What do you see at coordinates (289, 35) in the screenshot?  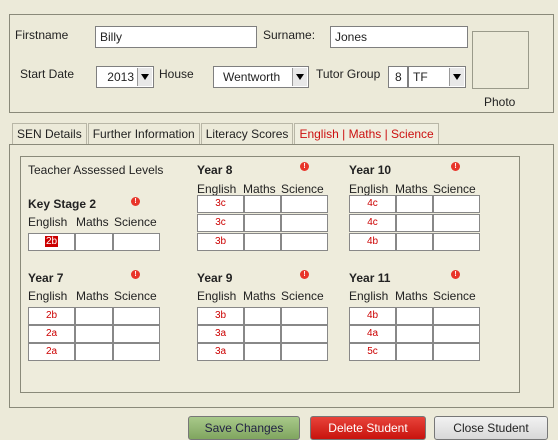 I see `surname-label: Surname:` at bounding box center [289, 35].